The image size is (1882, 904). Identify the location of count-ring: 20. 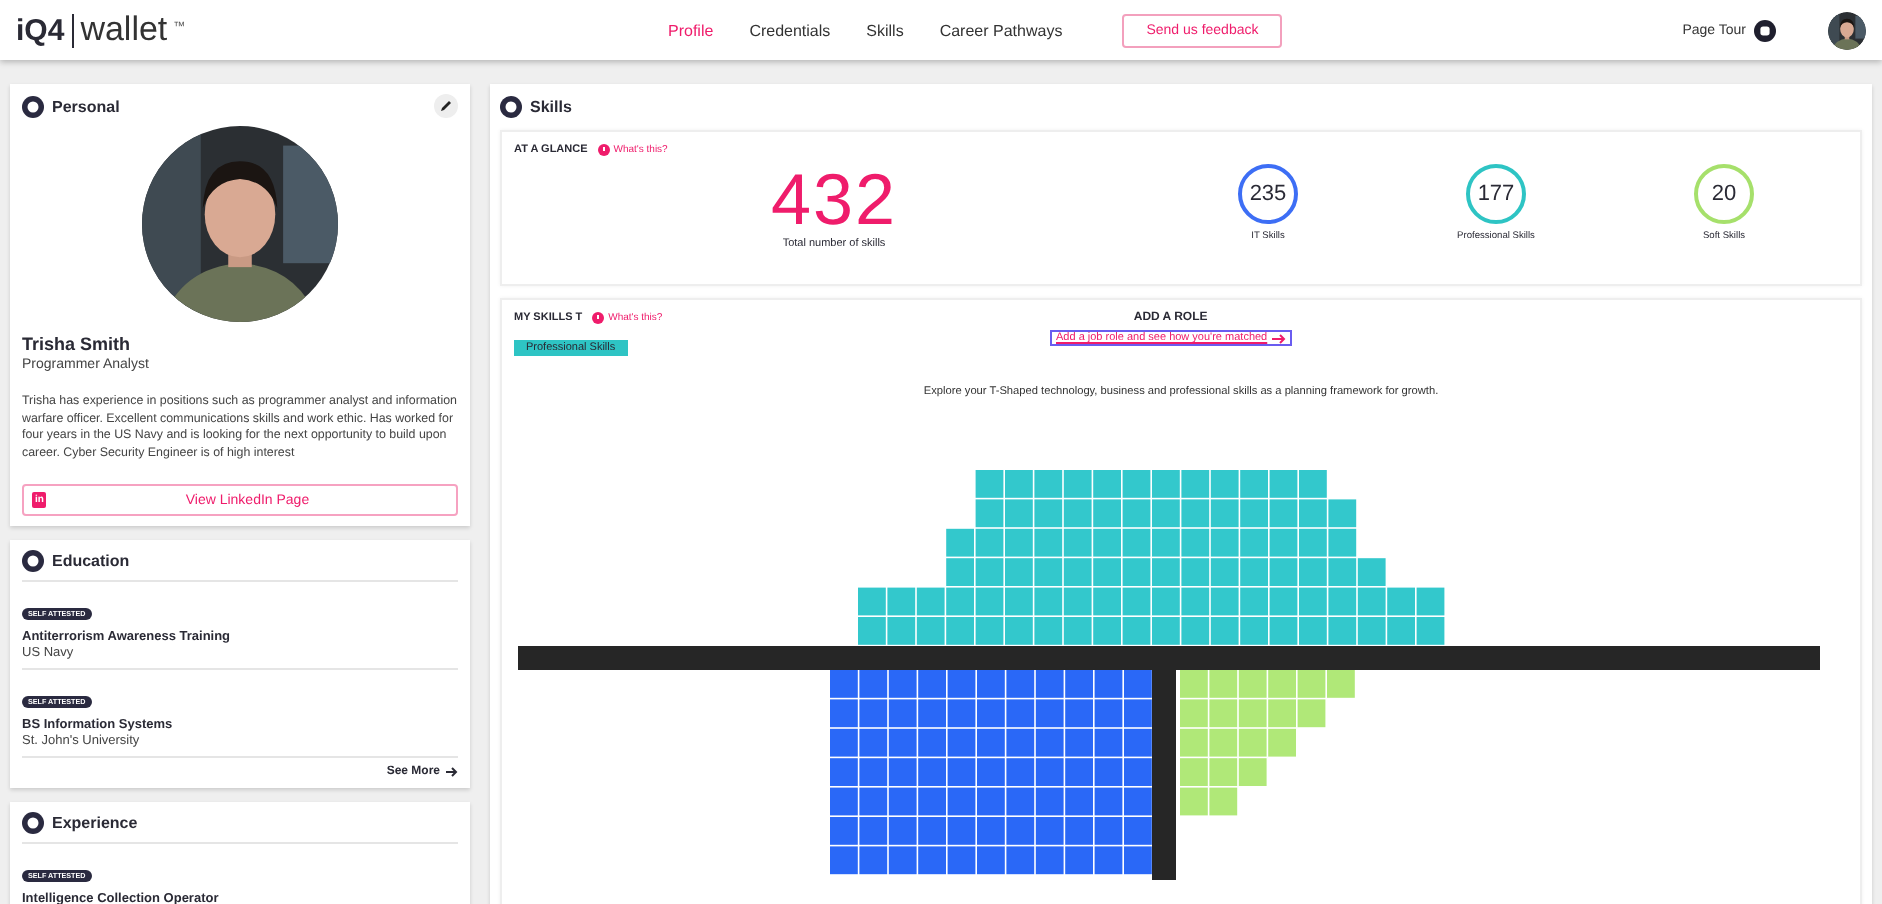
(1724, 194).